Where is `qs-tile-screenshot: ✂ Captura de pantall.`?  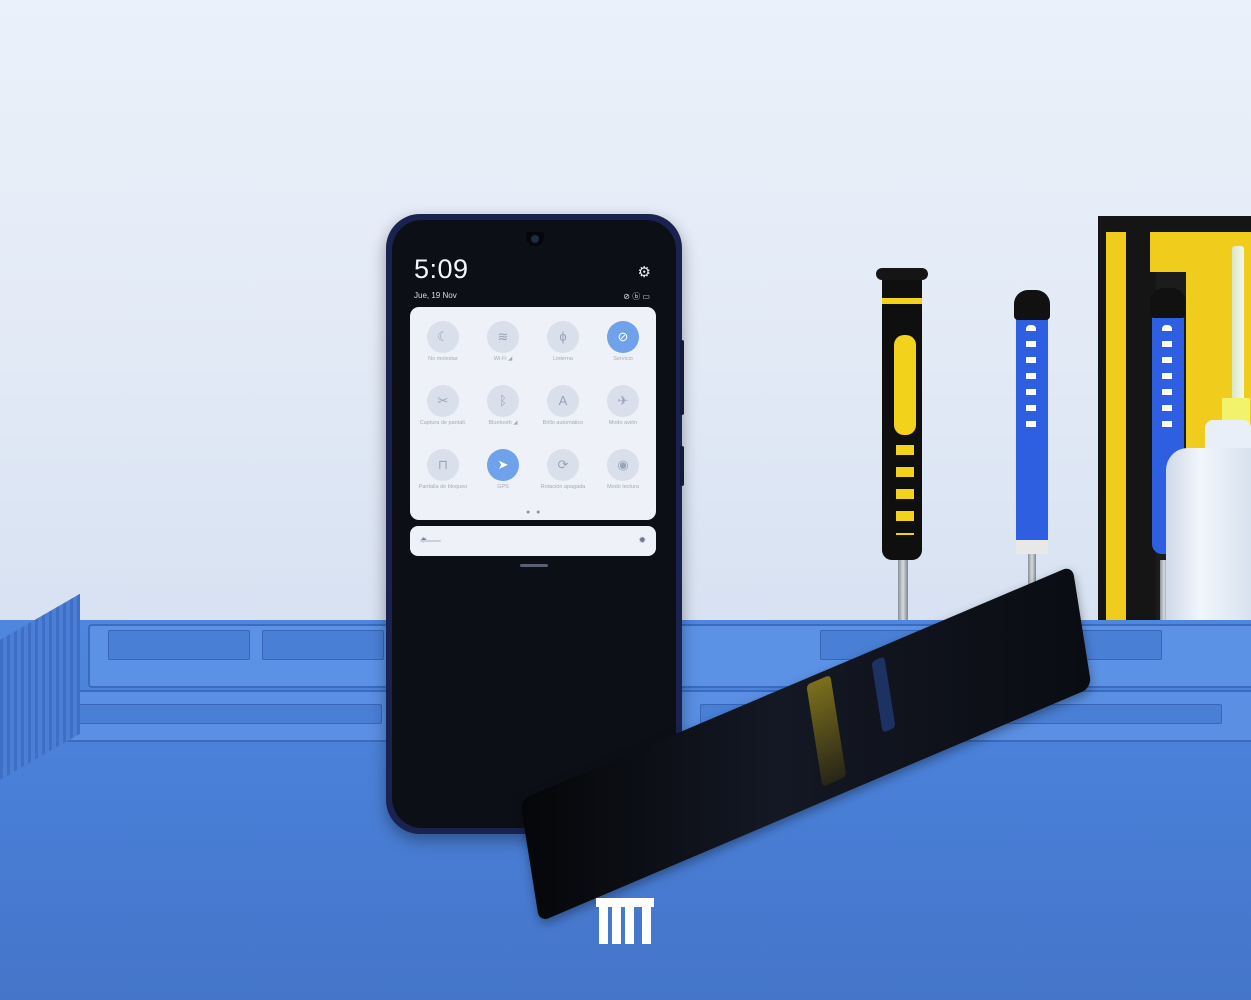 qs-tile-screenshot: ✂ Captura de pantall. is located at coordinates (443, 415).